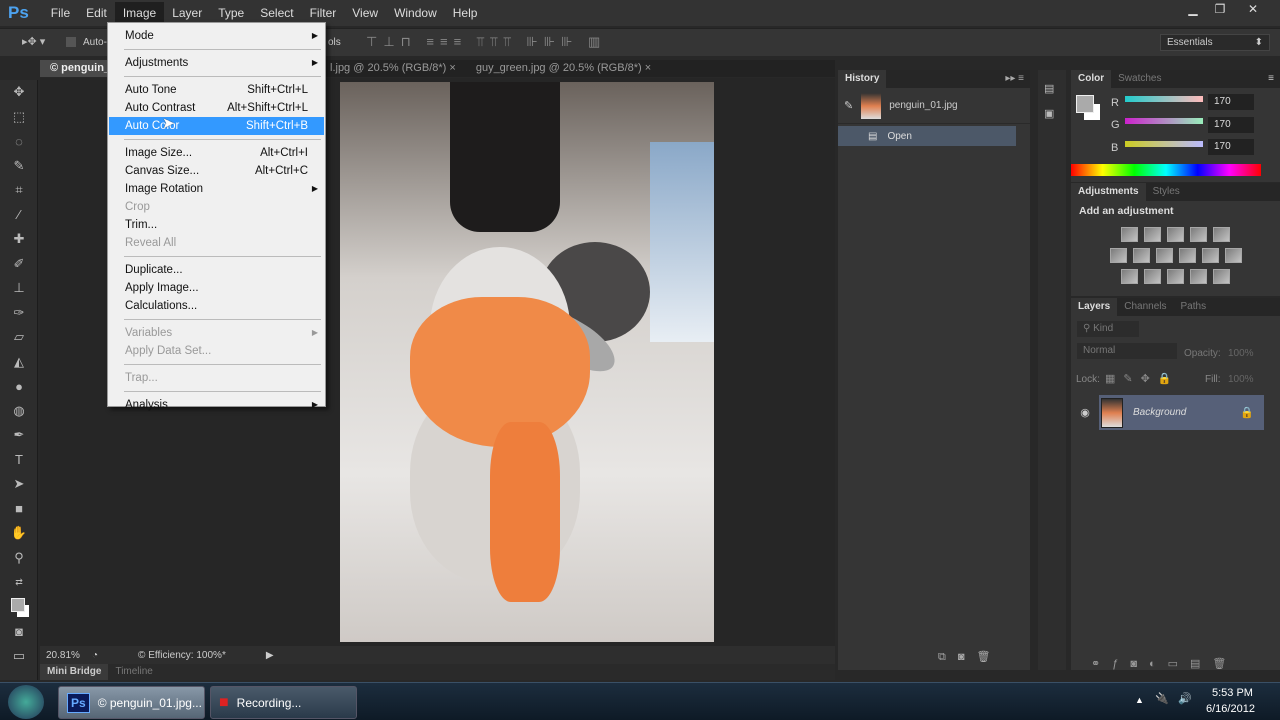  What do you see at coordinates (19, 582) in the screenshot?
I see `swap-colors-icon: ⇄` at bounding box center [19, 582].